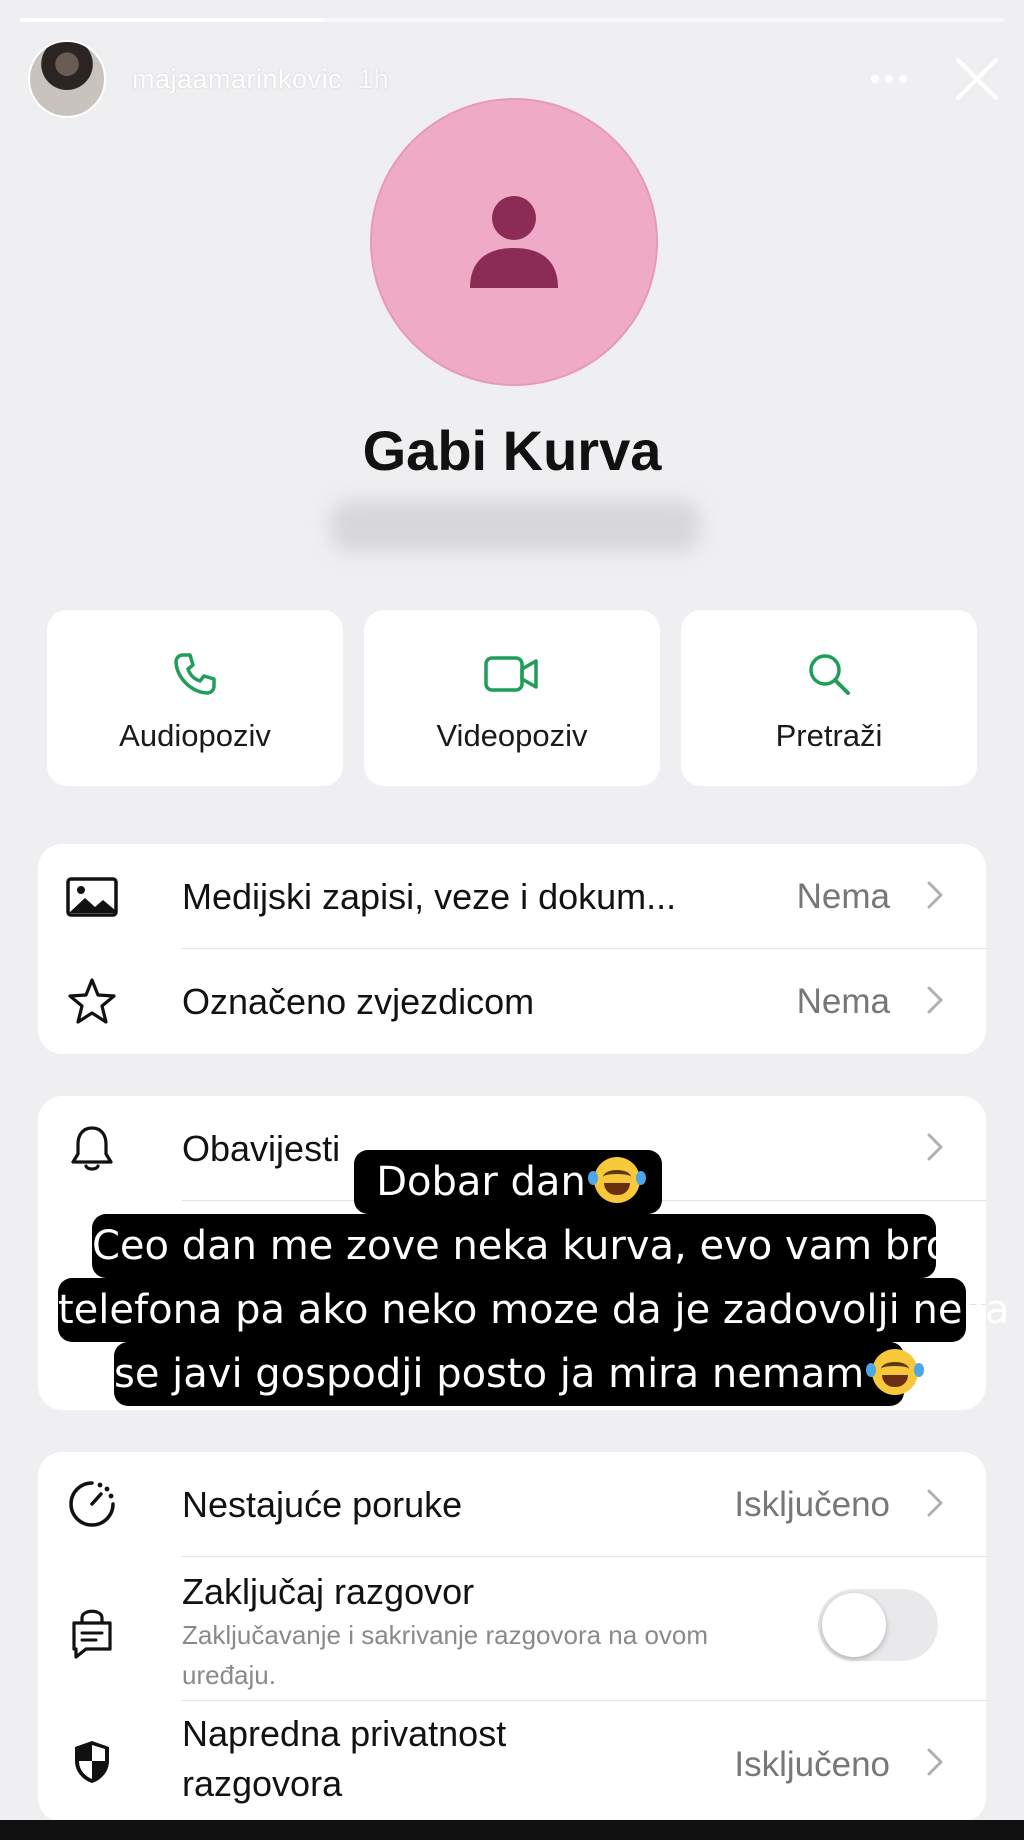 Image resolution: width=1024 pixels, height=1840 pixels. What do you see at coordinates (358, 1001) in the screenshot?
I see `starred-row-title: Označeno zvjezdicom` at bounding box center [358, 1001].